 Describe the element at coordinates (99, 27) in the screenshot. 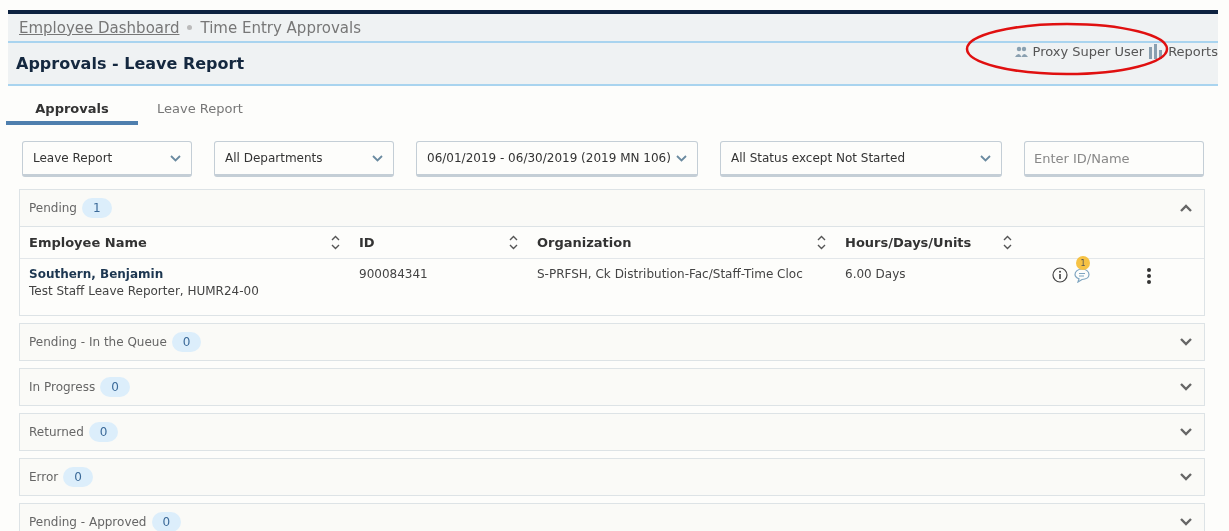

I see `breadcrumb-link: Employee Dashboard` at that location.